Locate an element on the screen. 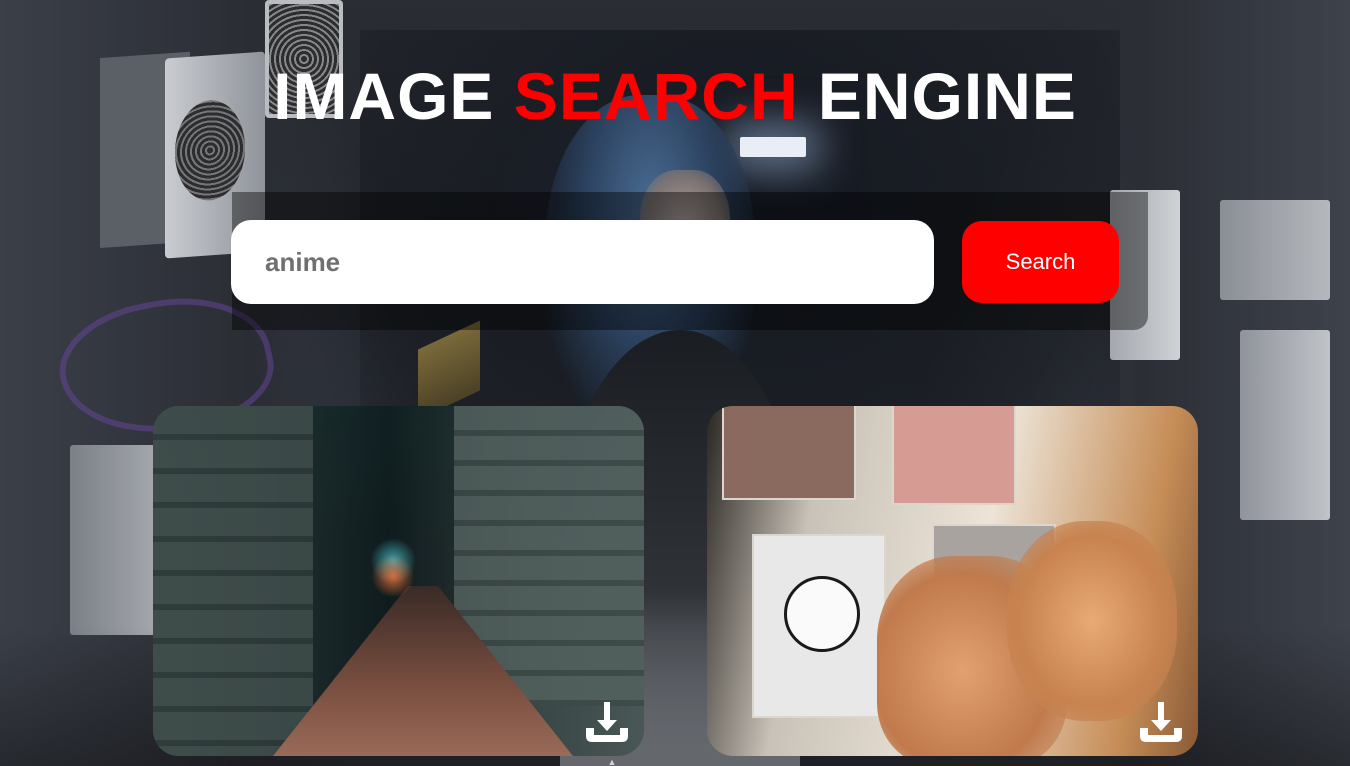 Image resolution: width=1350 pixels, height=766 pixels. page-title: IMAGE SEARCH ENGINE is located at coordinates (675, 96).